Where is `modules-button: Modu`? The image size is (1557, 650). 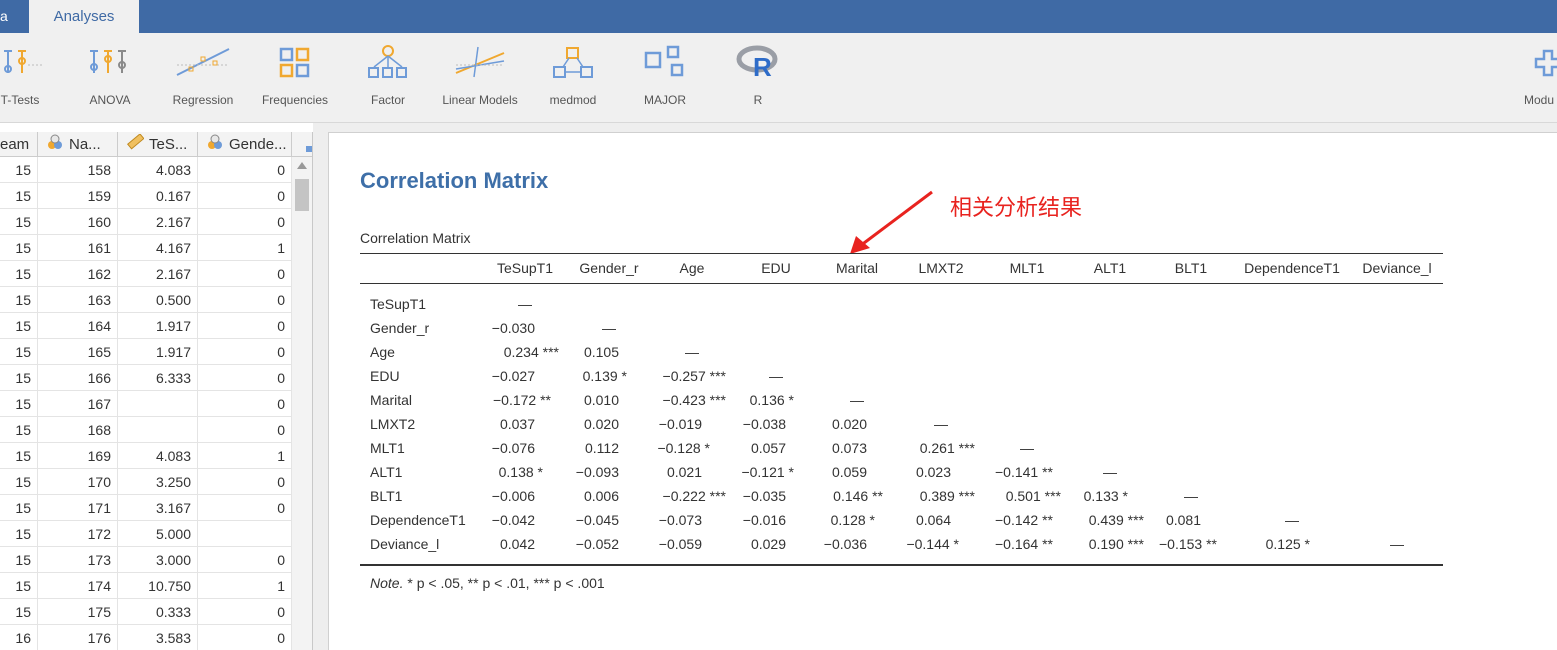
modules-button: Modu is located at coordinates (1540, 80).